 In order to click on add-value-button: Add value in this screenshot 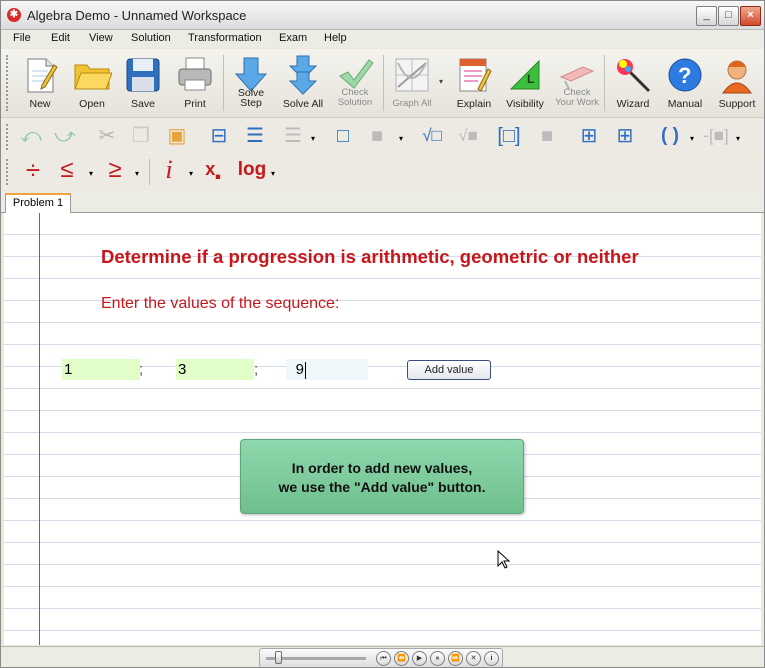, I will do `click(449, 370)`.